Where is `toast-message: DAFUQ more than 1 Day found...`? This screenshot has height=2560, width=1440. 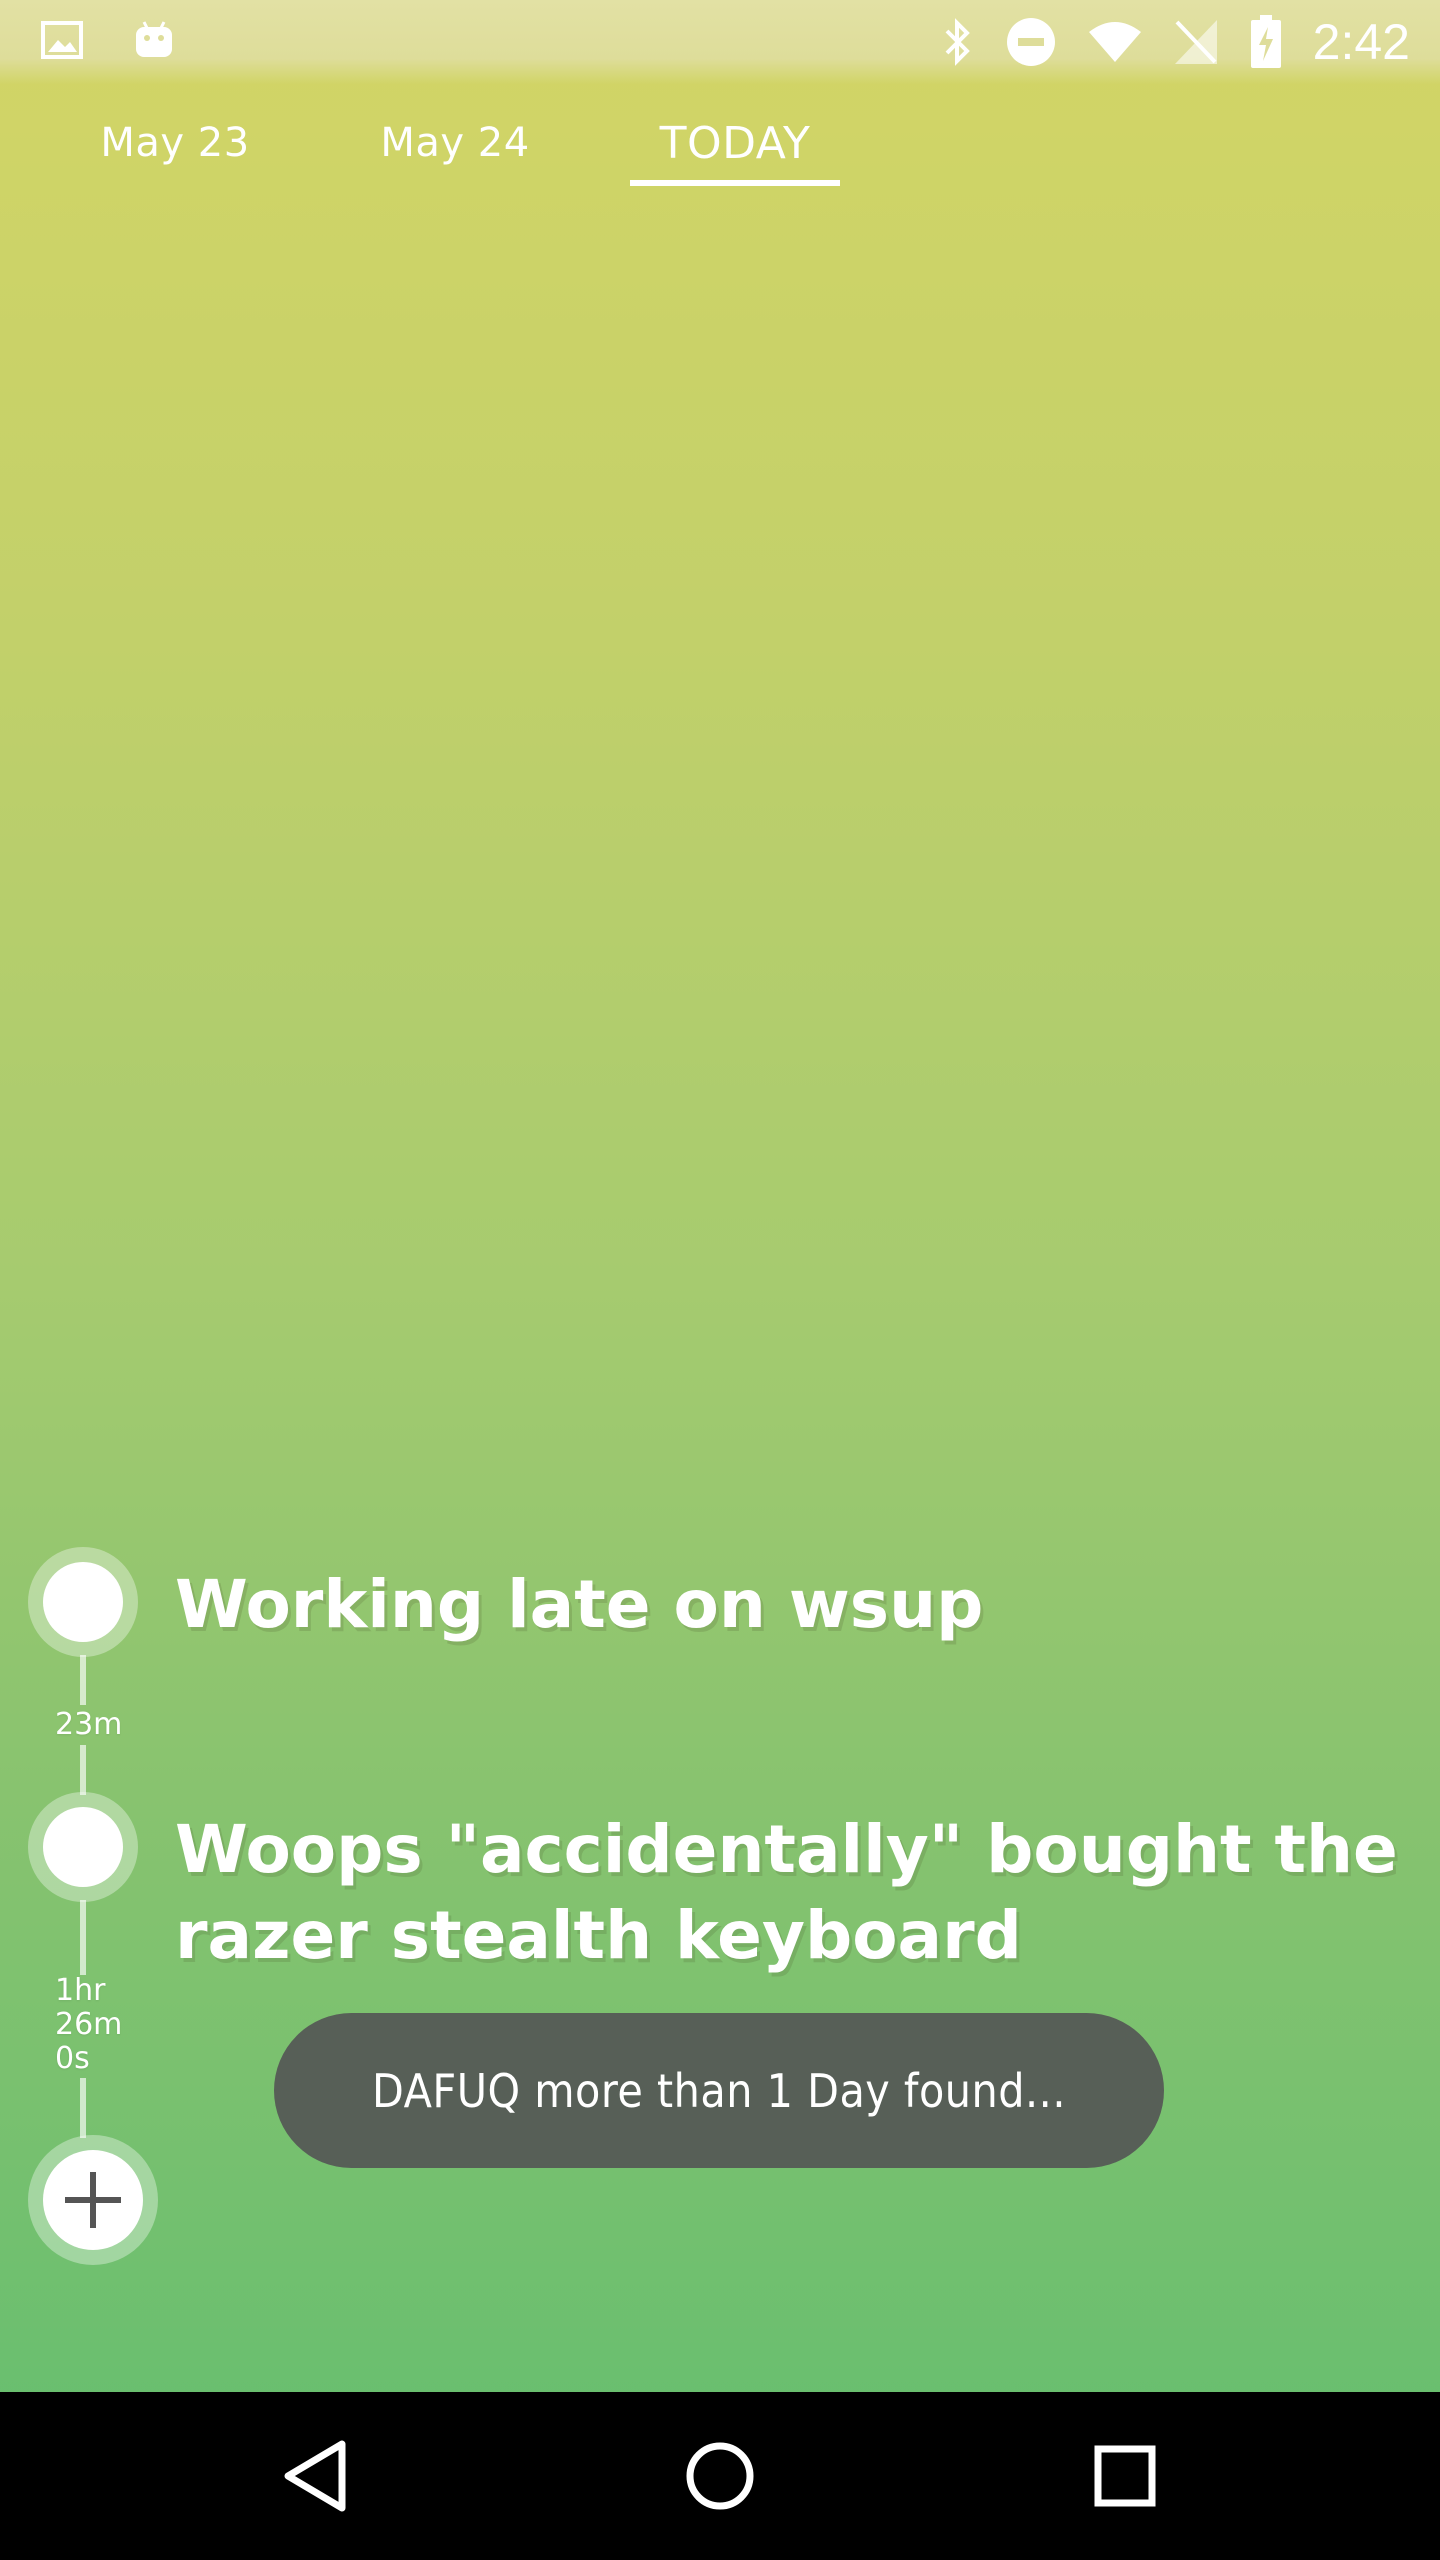 toast-message: DAFUQ more than 1 Day found... is located at coordinates (719, 2090).